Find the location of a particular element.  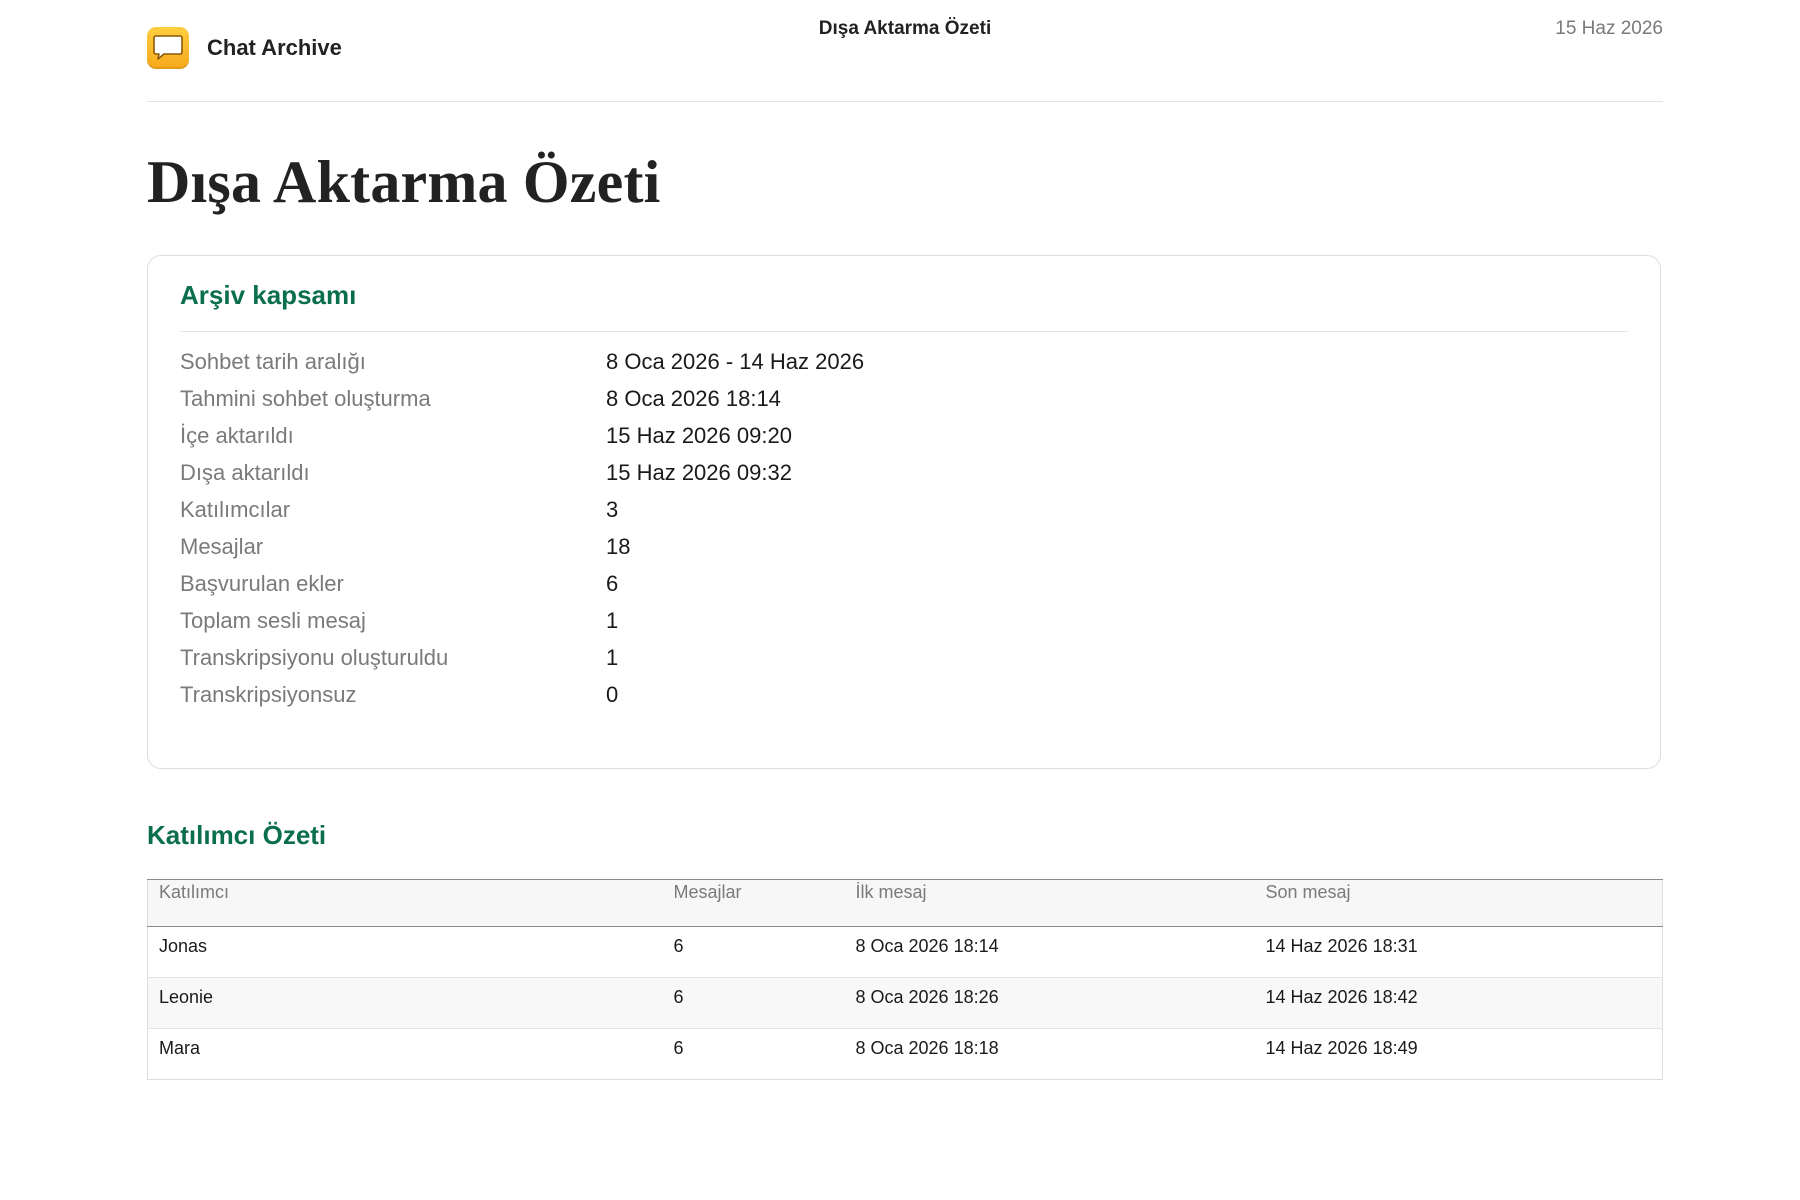

scope-row: İçe aktarıldı 15 Haz 2026 09:20 is located at coordinates (880, 435).